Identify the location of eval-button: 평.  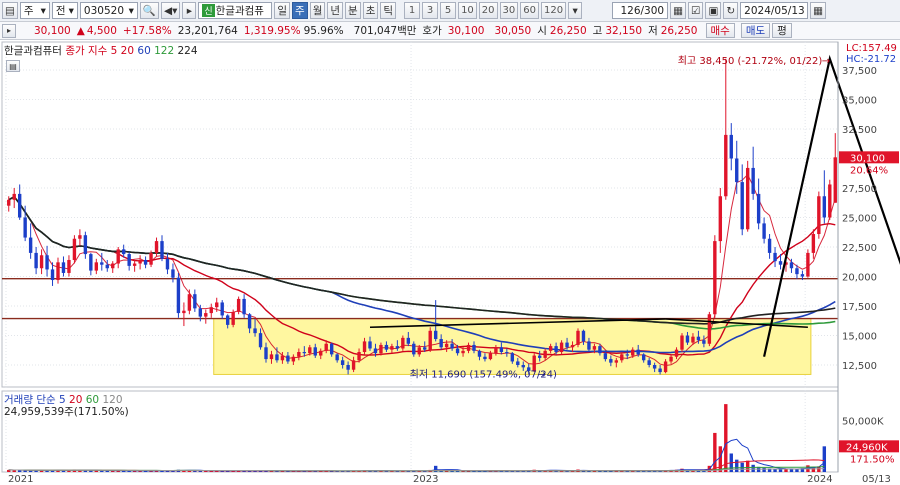
(782, 30).